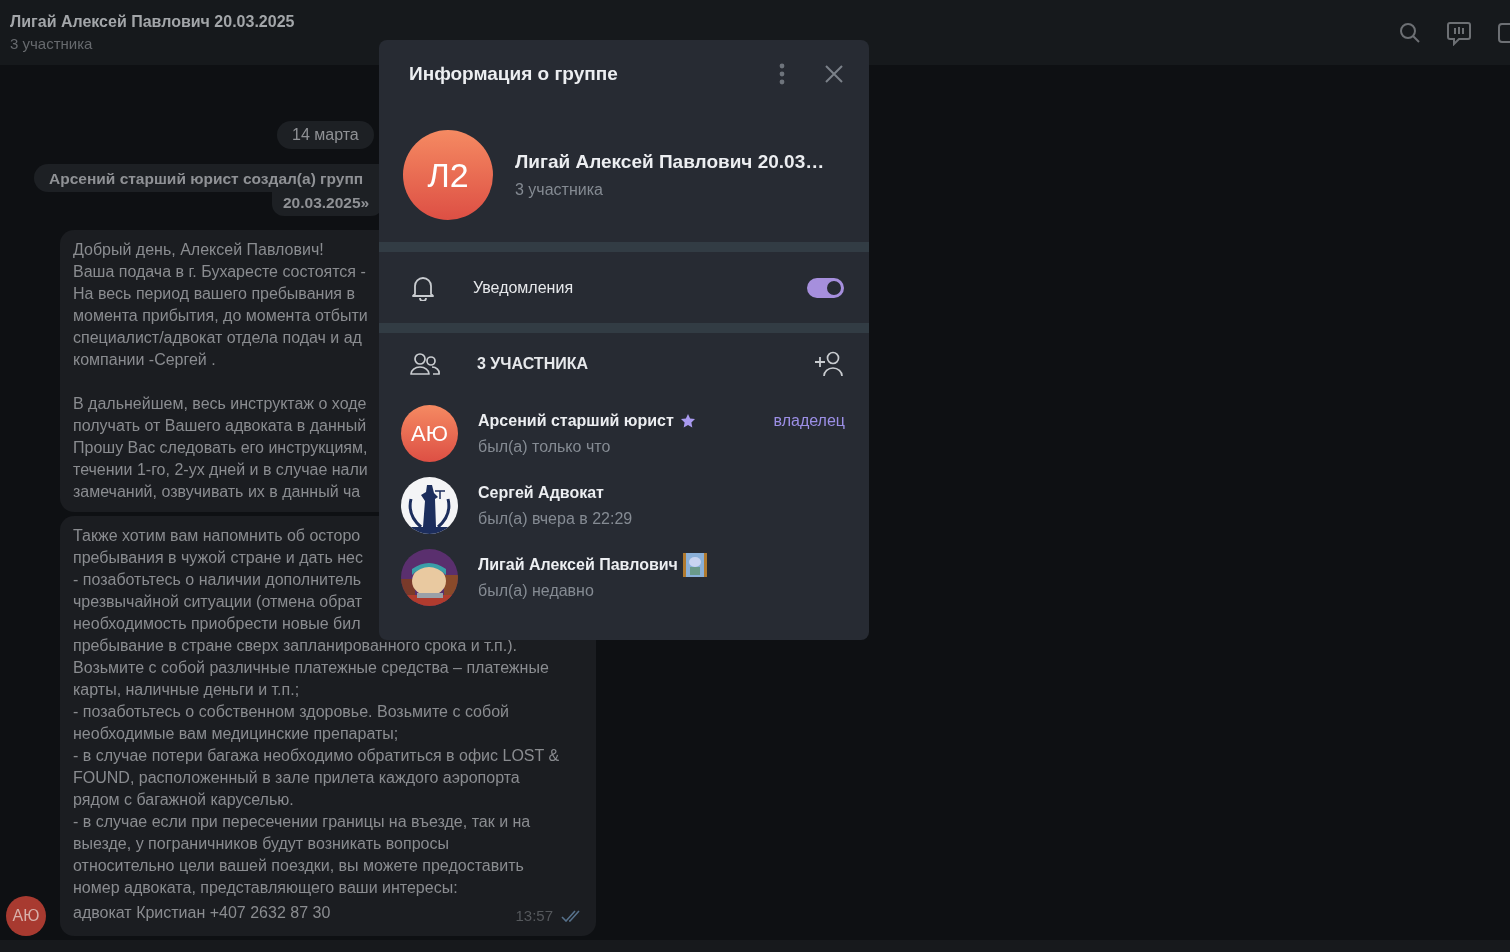 The image size is (1510, 952). What do you see at coordinates (623, 505) in the screenshot?
I see `member-item: Сергей Адвокат был(а) вчера в 22:29` at bounding box center [623, 505].